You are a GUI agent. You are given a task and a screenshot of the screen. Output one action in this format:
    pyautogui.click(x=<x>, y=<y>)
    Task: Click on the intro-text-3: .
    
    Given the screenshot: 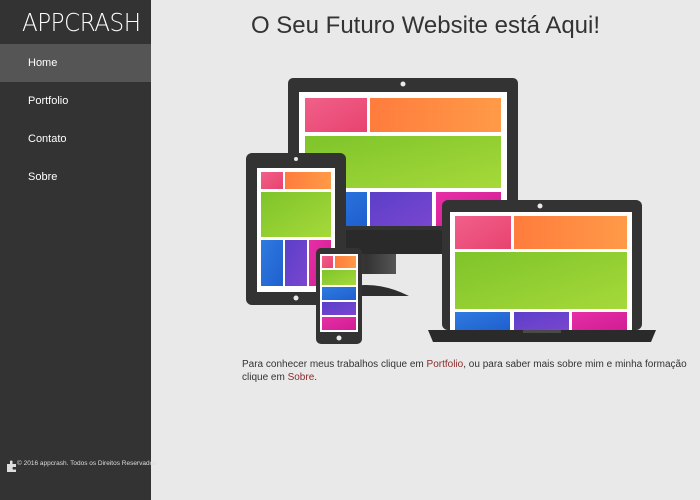 What is the action you would take?
    pyautogui.click(x=316, y=377)
    